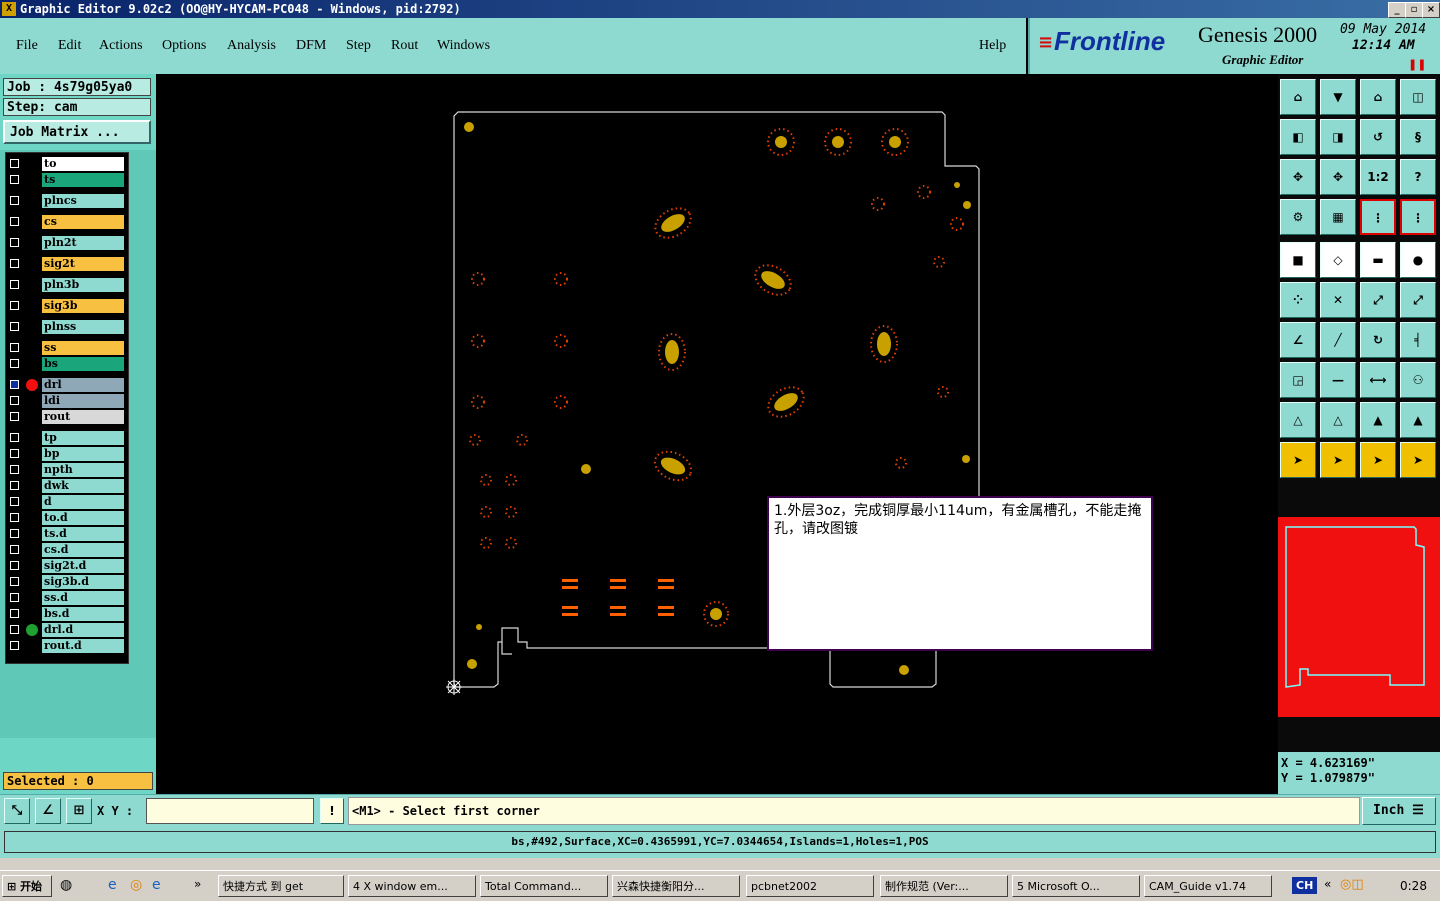 The width and height of the screenshot is (1440, 901). I want to click on layer-name: rout, so click(83, 417).